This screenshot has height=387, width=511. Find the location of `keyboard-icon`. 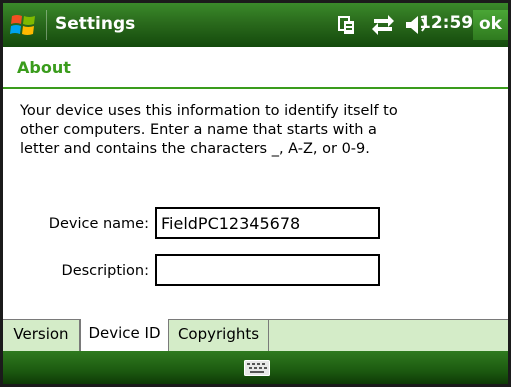

keyboard-icon is located at coordinates (257, 368).